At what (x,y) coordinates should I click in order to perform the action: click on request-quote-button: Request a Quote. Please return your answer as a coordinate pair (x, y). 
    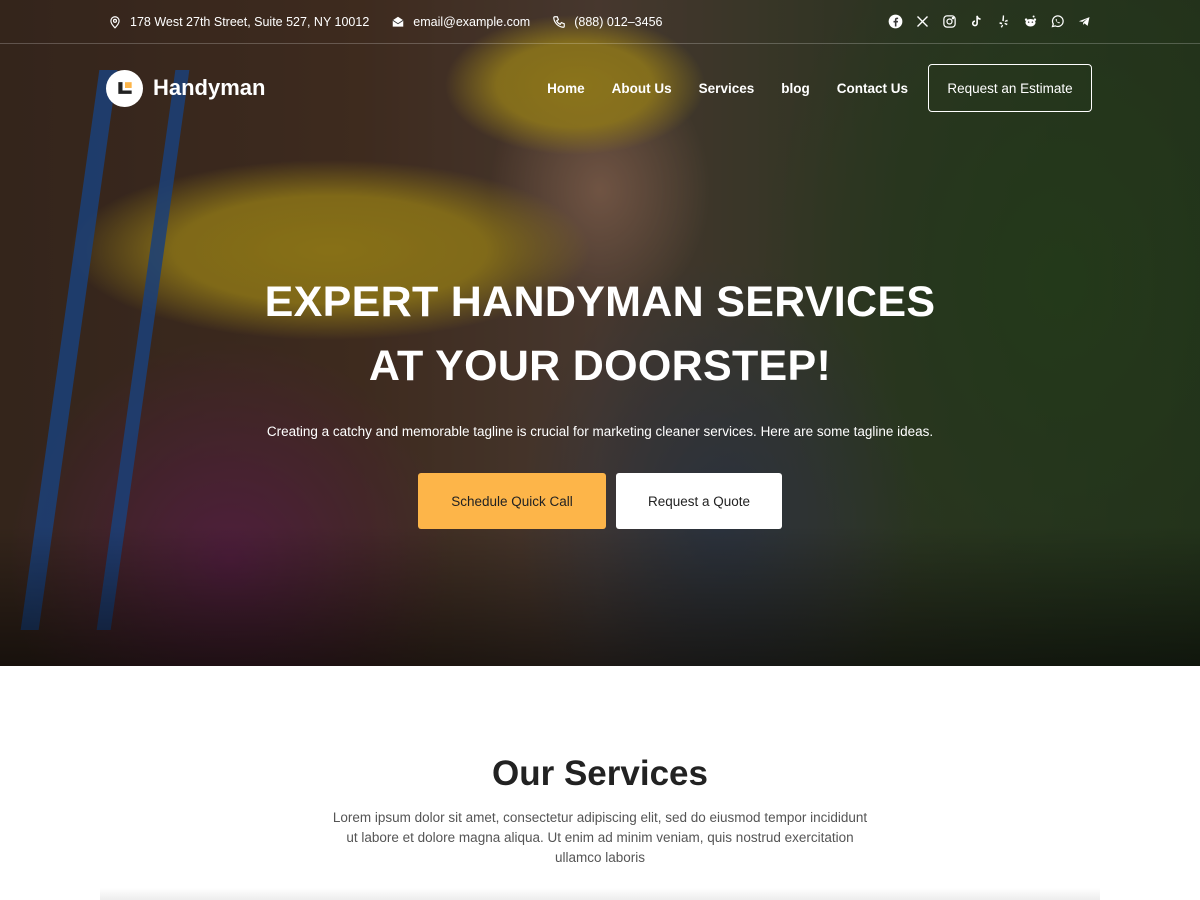
    Looking at the image, I should click on (699, 501).